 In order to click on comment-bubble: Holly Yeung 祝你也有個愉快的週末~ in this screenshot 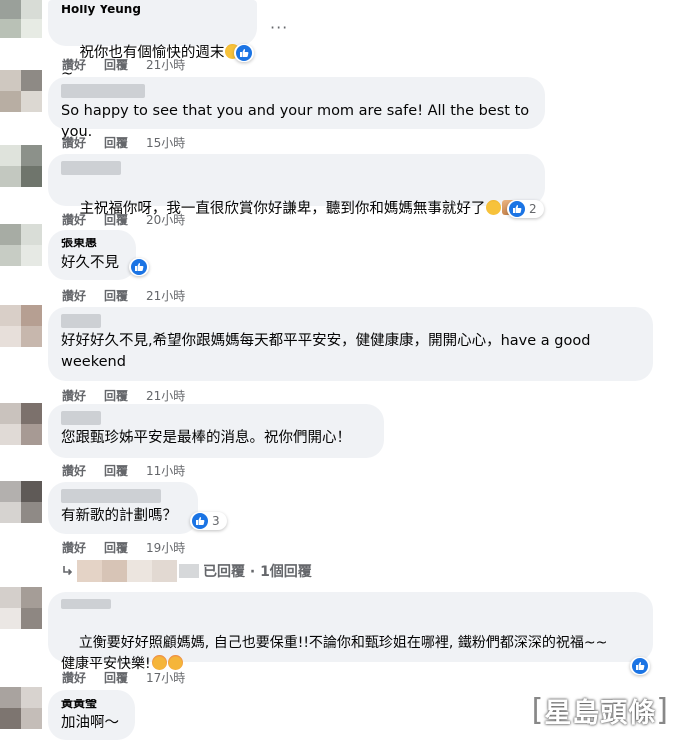, I will do `click(152, 41)`.